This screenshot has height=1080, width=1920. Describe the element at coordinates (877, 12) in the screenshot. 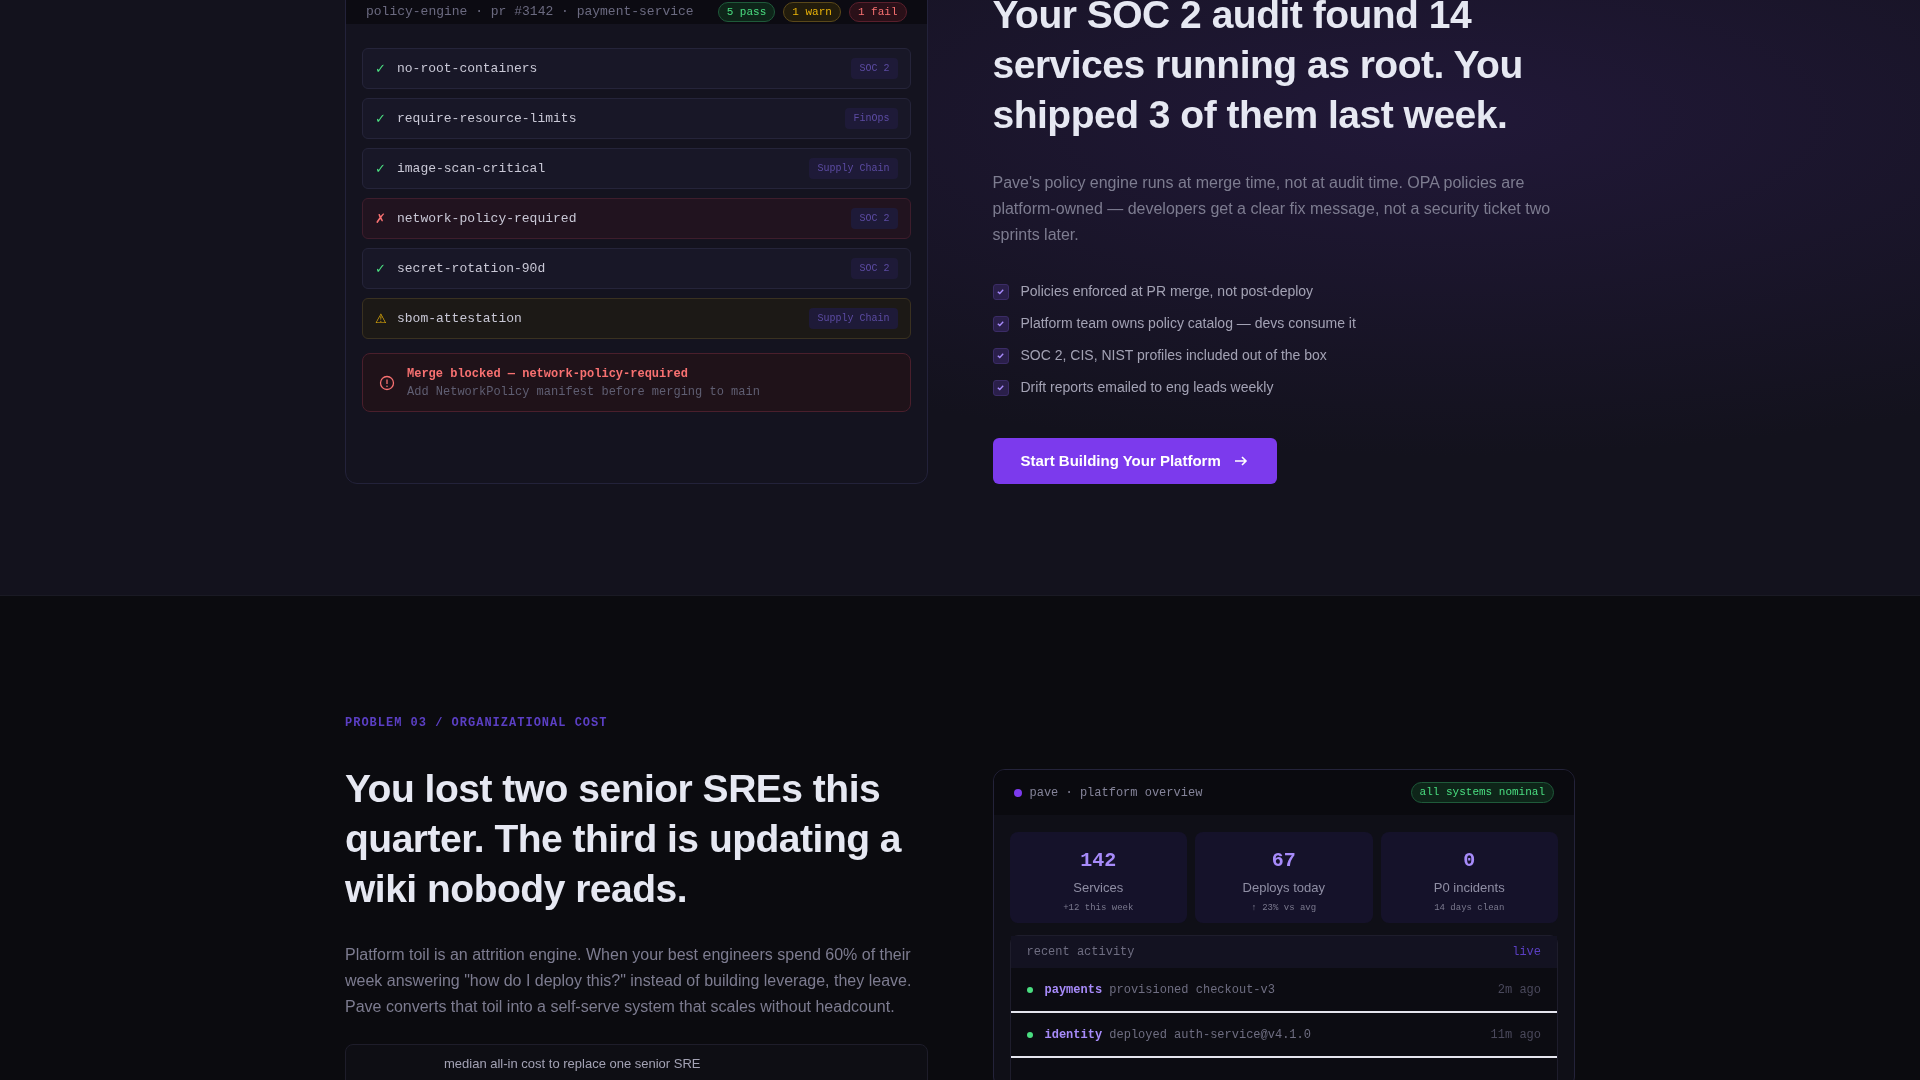

I see `status-badge: 1 fail` at that location.